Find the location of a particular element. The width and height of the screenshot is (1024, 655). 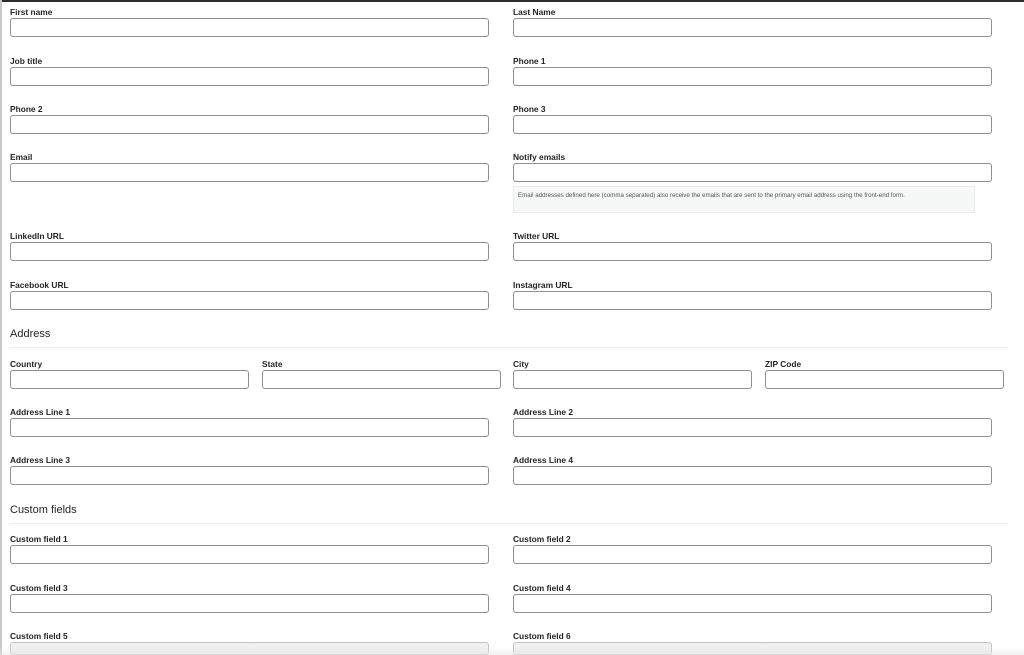

phone1-input is located at coordinates (752, 76).